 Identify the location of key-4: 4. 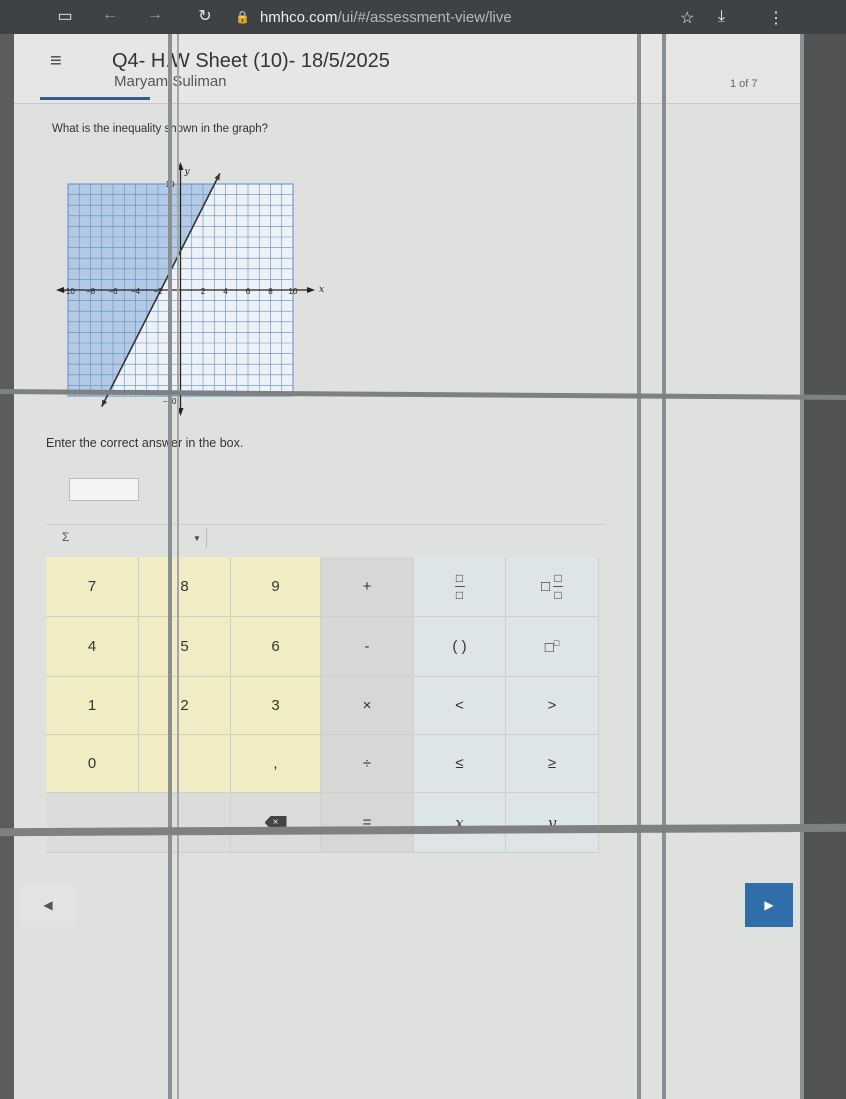
(92, 647).